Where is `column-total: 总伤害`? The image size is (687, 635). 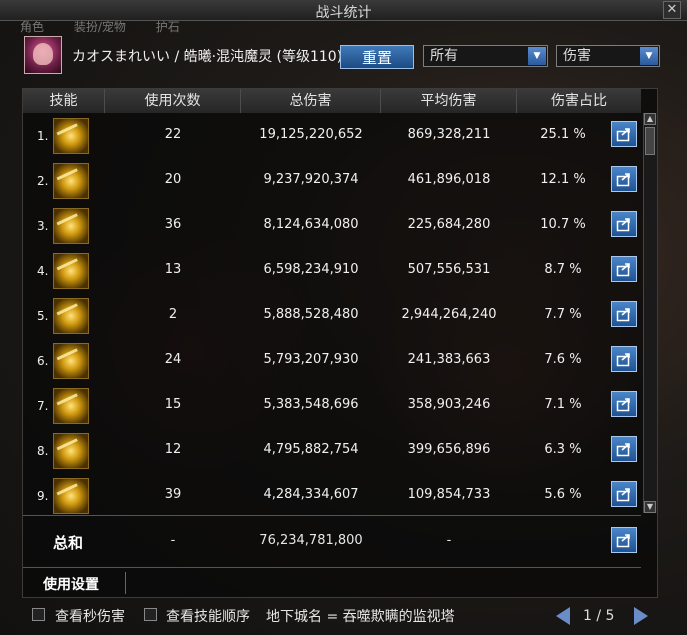 column-total: 总伤害 is located at coordinates (311, 101).